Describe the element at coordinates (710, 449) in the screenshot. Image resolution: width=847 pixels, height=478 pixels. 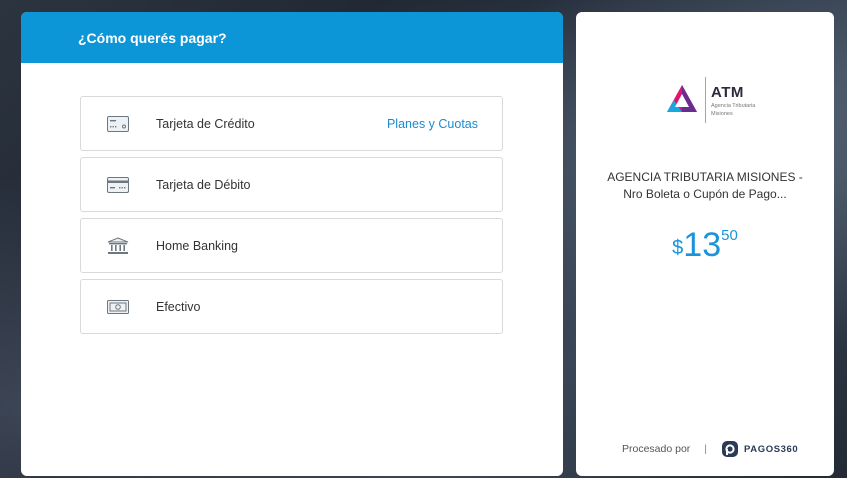
I see `processed-by-footer: Procesado por | PAGOS360` at that location.